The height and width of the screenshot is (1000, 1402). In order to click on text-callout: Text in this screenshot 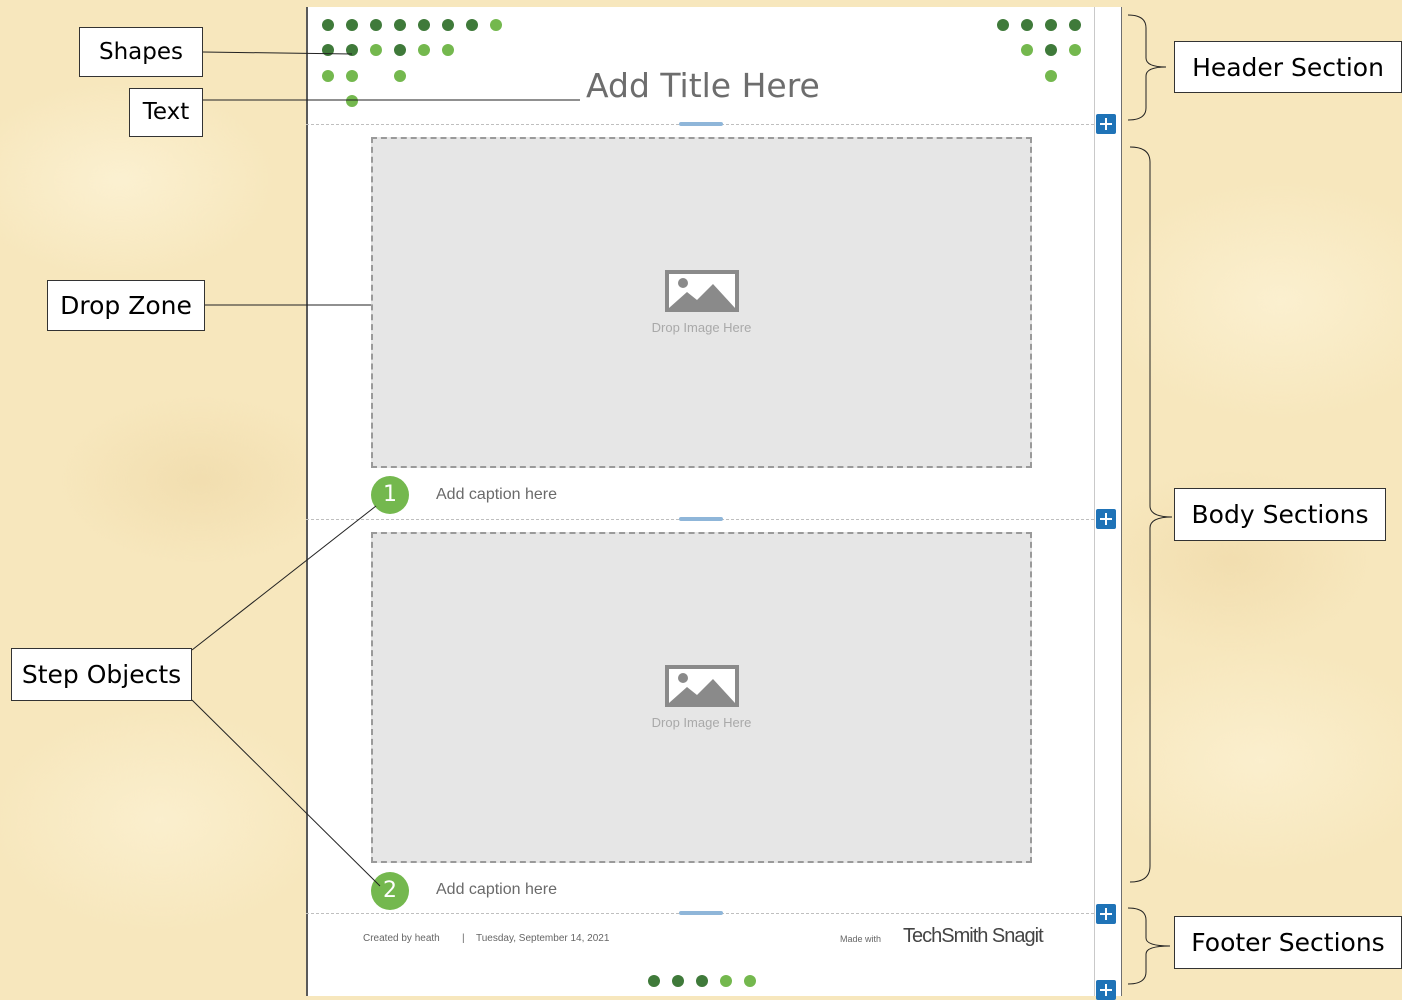, I will do `click(166, 112)`.